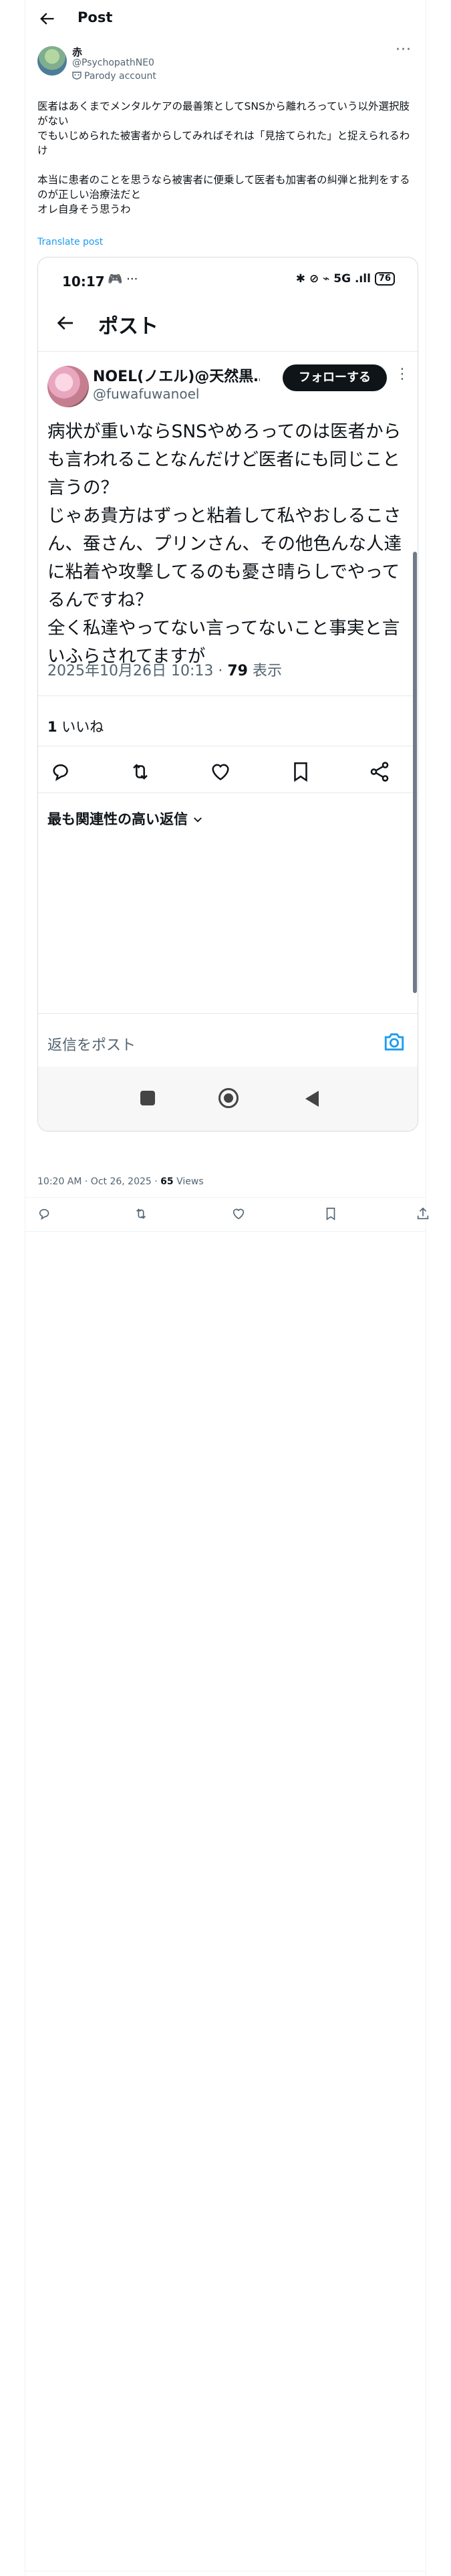  What do you see at coordinates (117, 819) in the screenshot?
I see `inner-relevant-label: 最も関連性の高い返信` at bounding box center [117, 819].